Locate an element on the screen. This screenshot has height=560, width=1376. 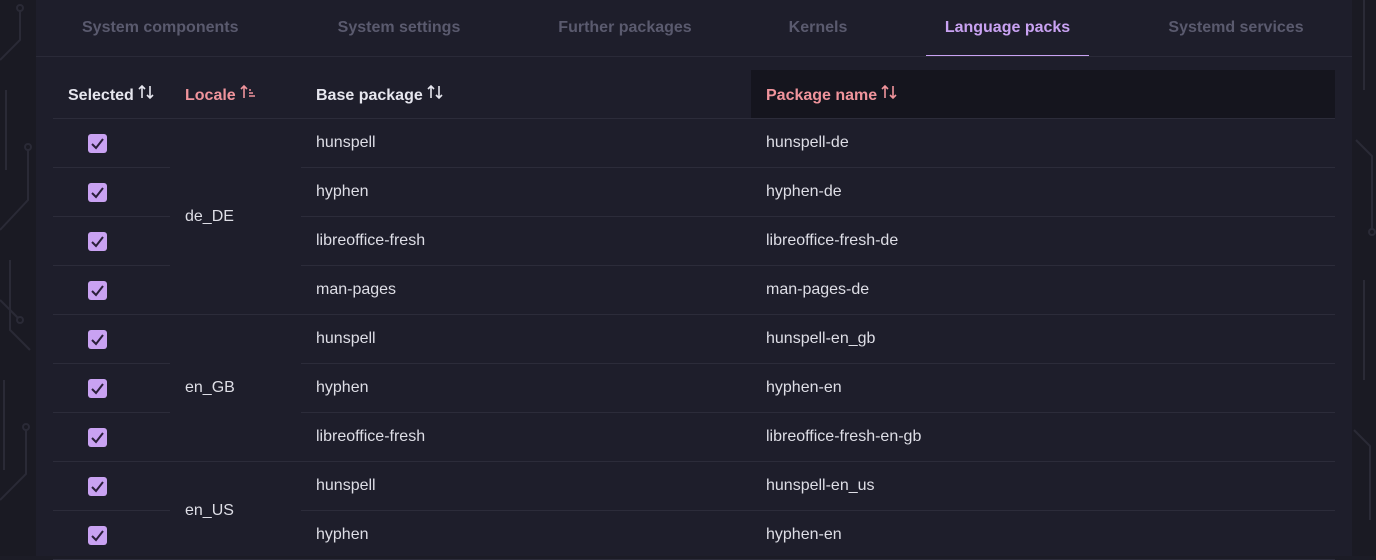
header-package-name-label: Package name is located at coordinates (822, 95).